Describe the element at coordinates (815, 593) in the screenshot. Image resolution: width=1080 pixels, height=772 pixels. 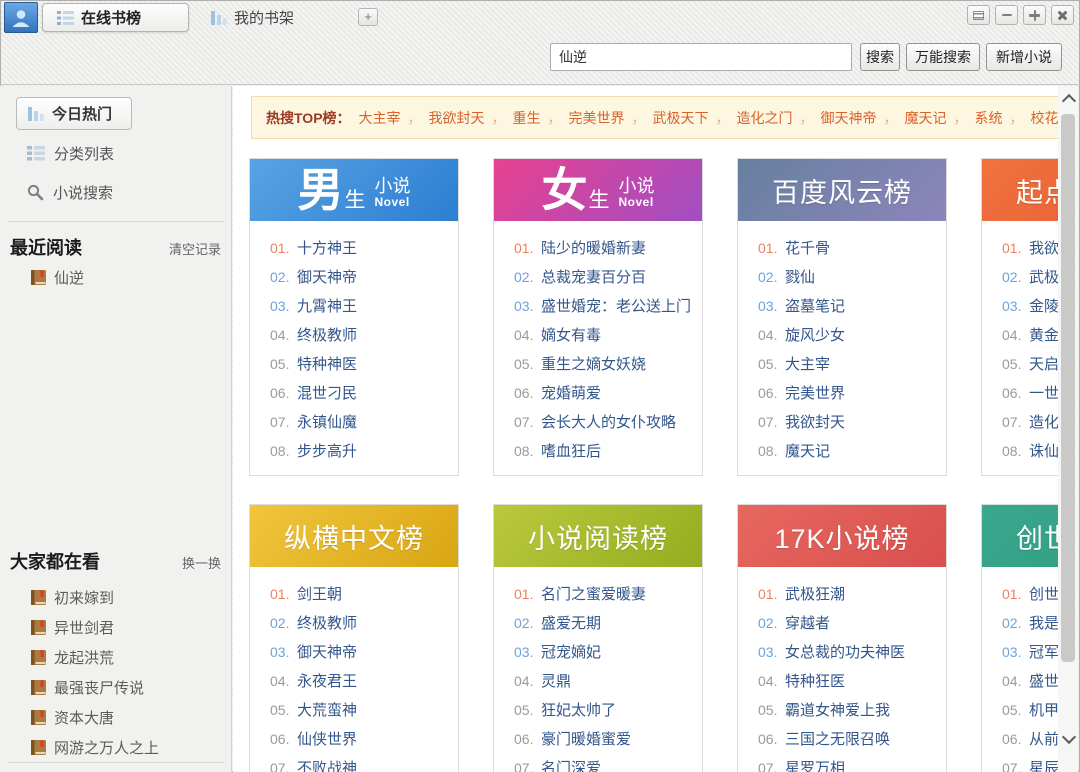
I see `novel-title-link: 武极狂潮` at that location.